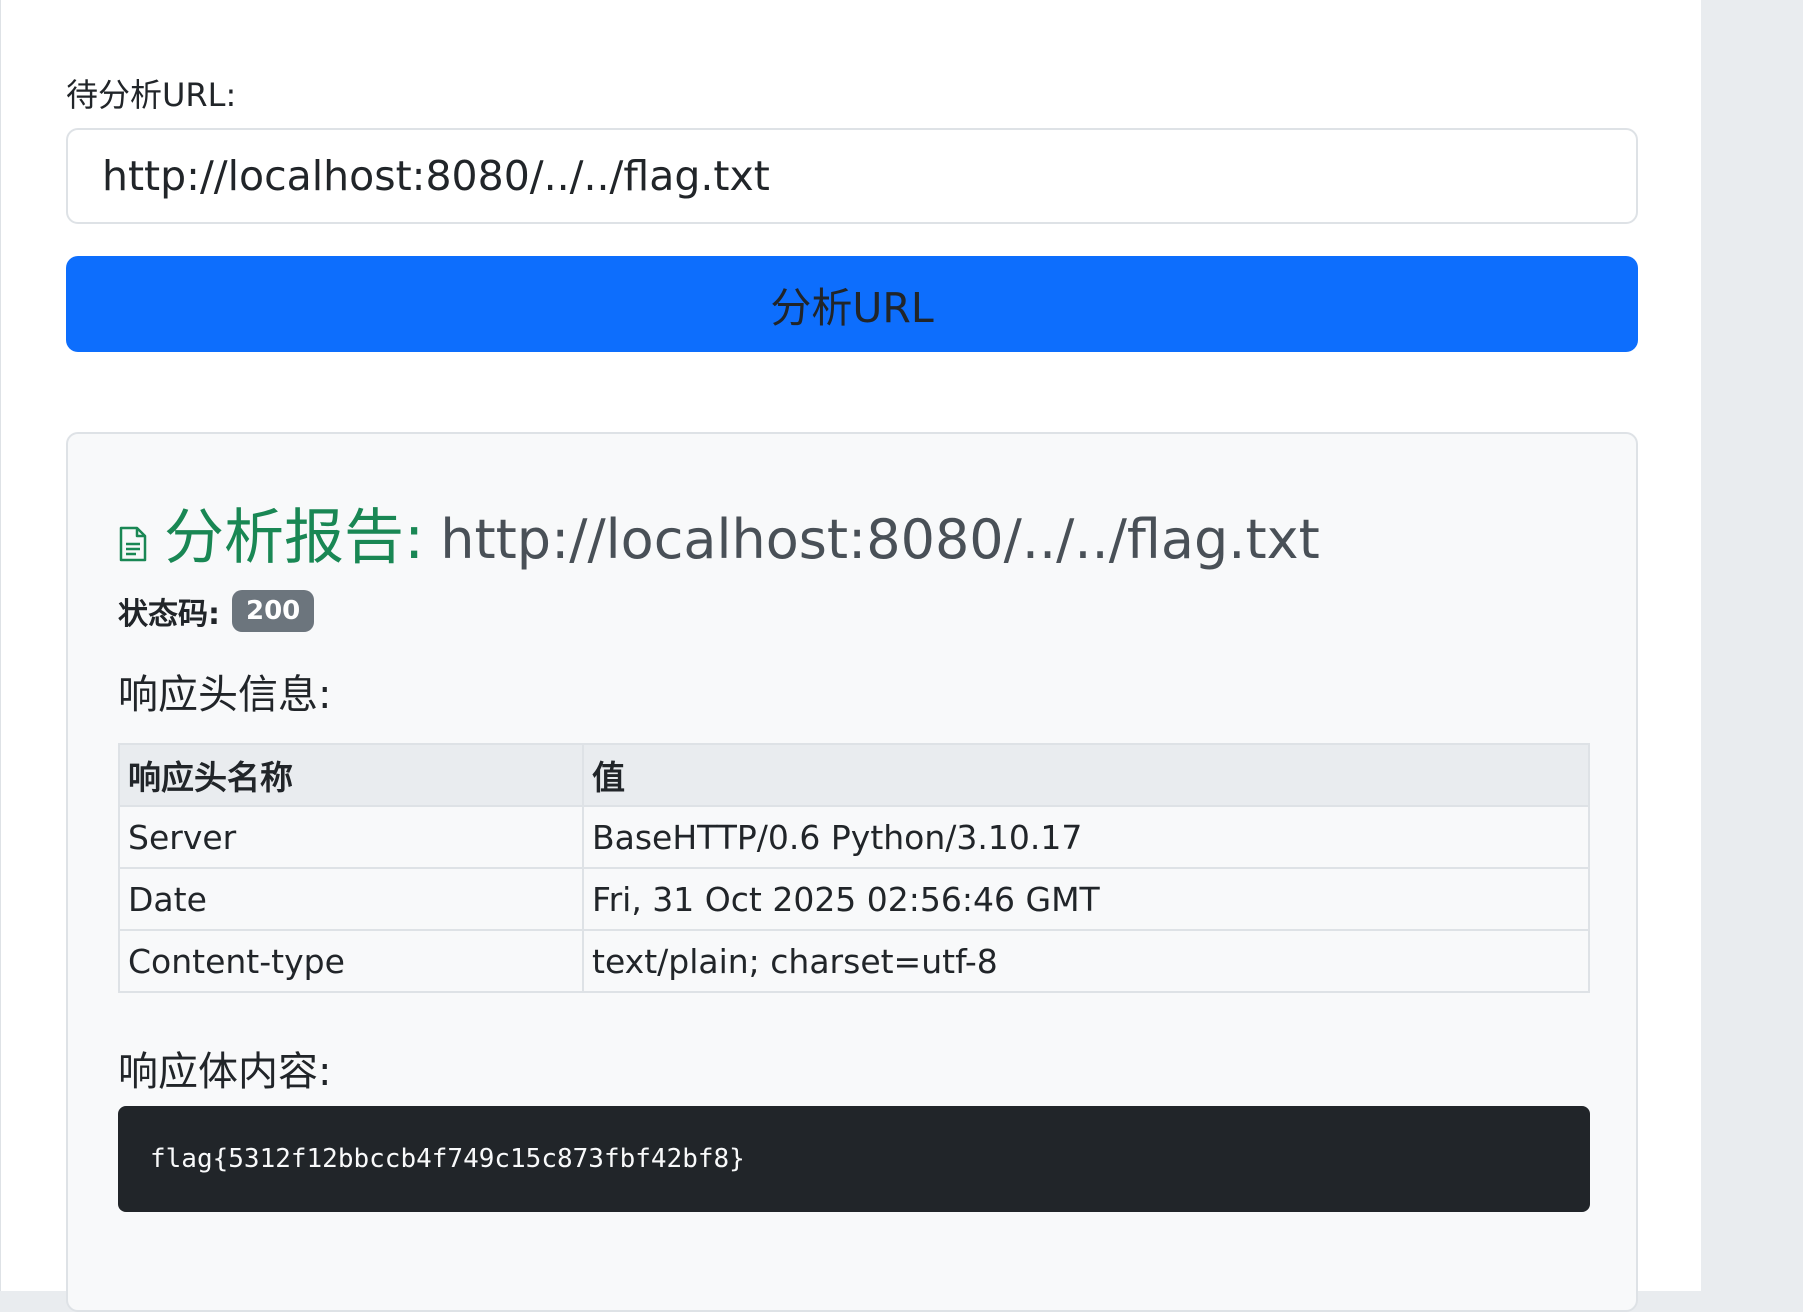 This screenshot has width=1803, height=1312. What do you see at coordinates (880, 539) in the screenshot?
I see `report-title-url: http://localhost:8080/../../flag.txt` at bounding box center [880, 539].